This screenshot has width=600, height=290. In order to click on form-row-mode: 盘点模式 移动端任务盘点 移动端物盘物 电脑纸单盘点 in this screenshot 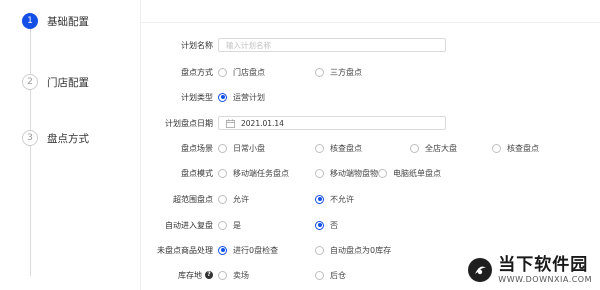, I will do `click(370, 173)`.